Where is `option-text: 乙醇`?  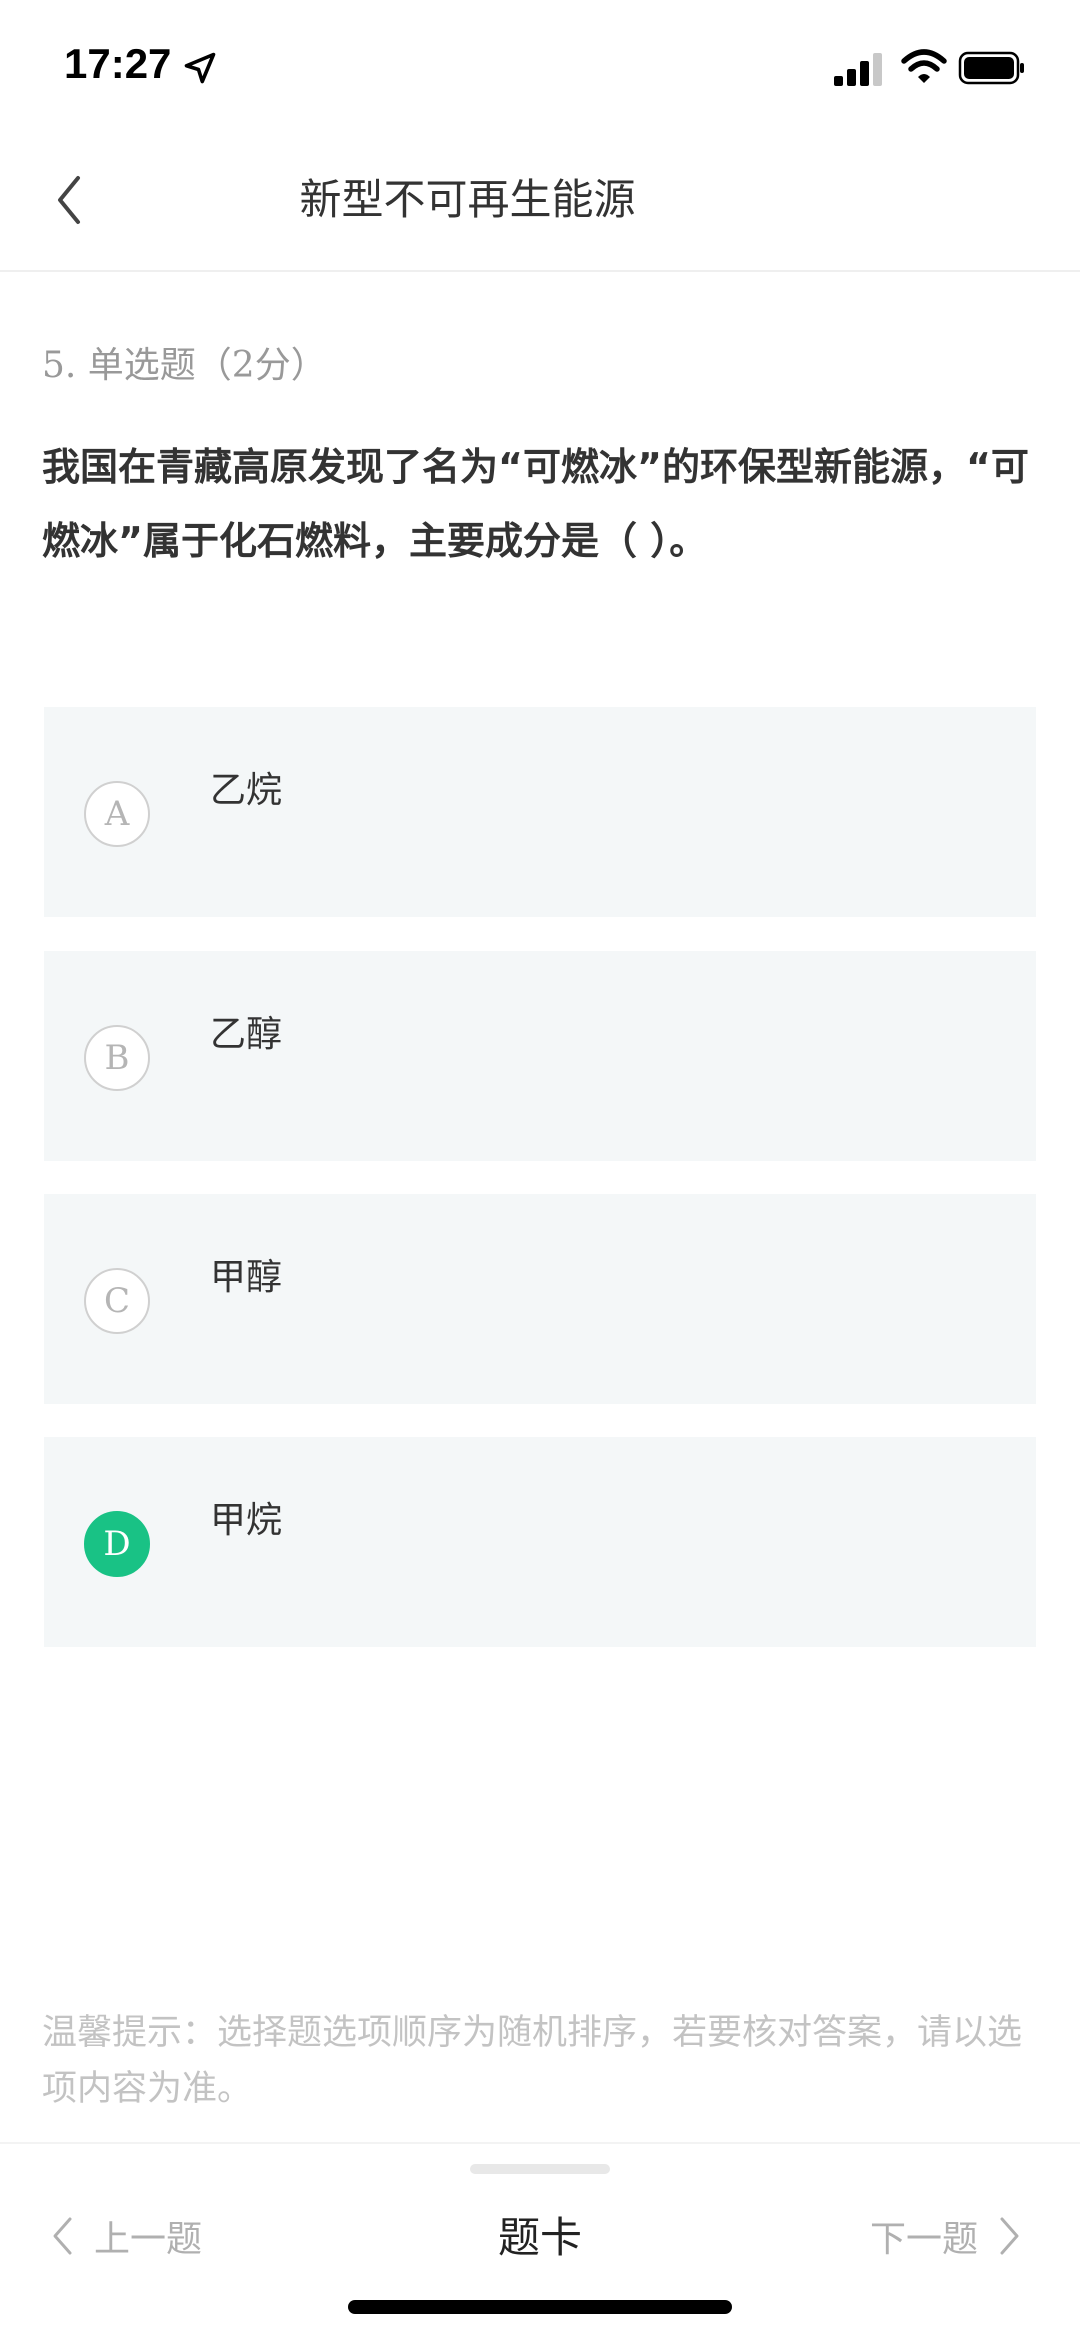 option-text: 乙醇 is located at coordinates (246, 1034).